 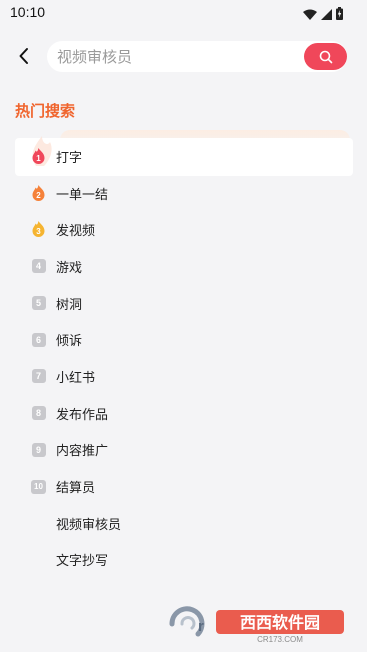 What do you see at coordinates (310, 14) in the screenshot?
I see `wifi-icon` at bounding box center [310, 14].